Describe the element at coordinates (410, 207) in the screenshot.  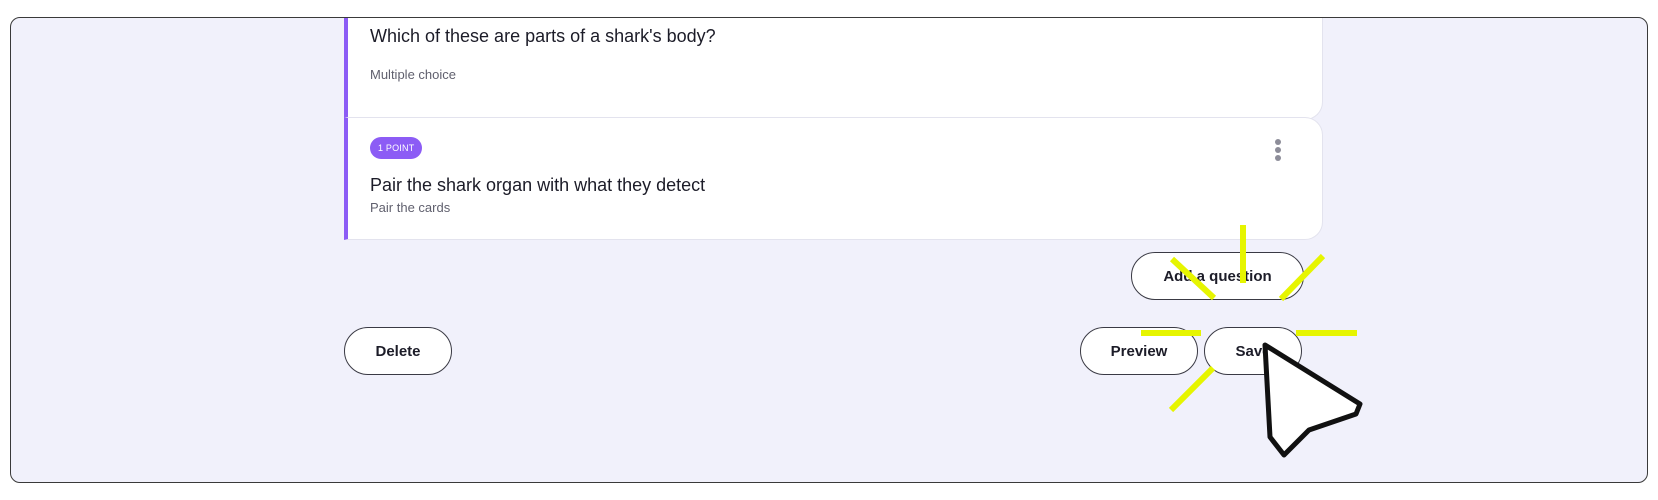
I see `question-type: Pair the cards` at that location.